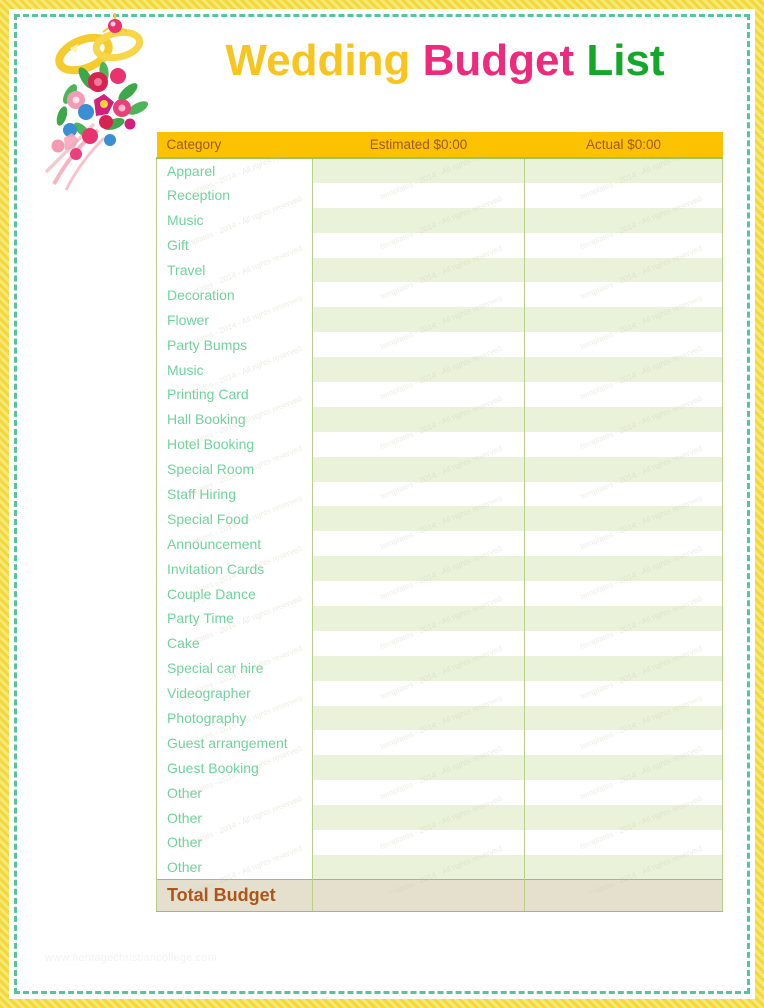  What do you see at coordinates (234, 320) in the screenshot?
I see `category-cell: Flower` at bounding box center [234, 320].